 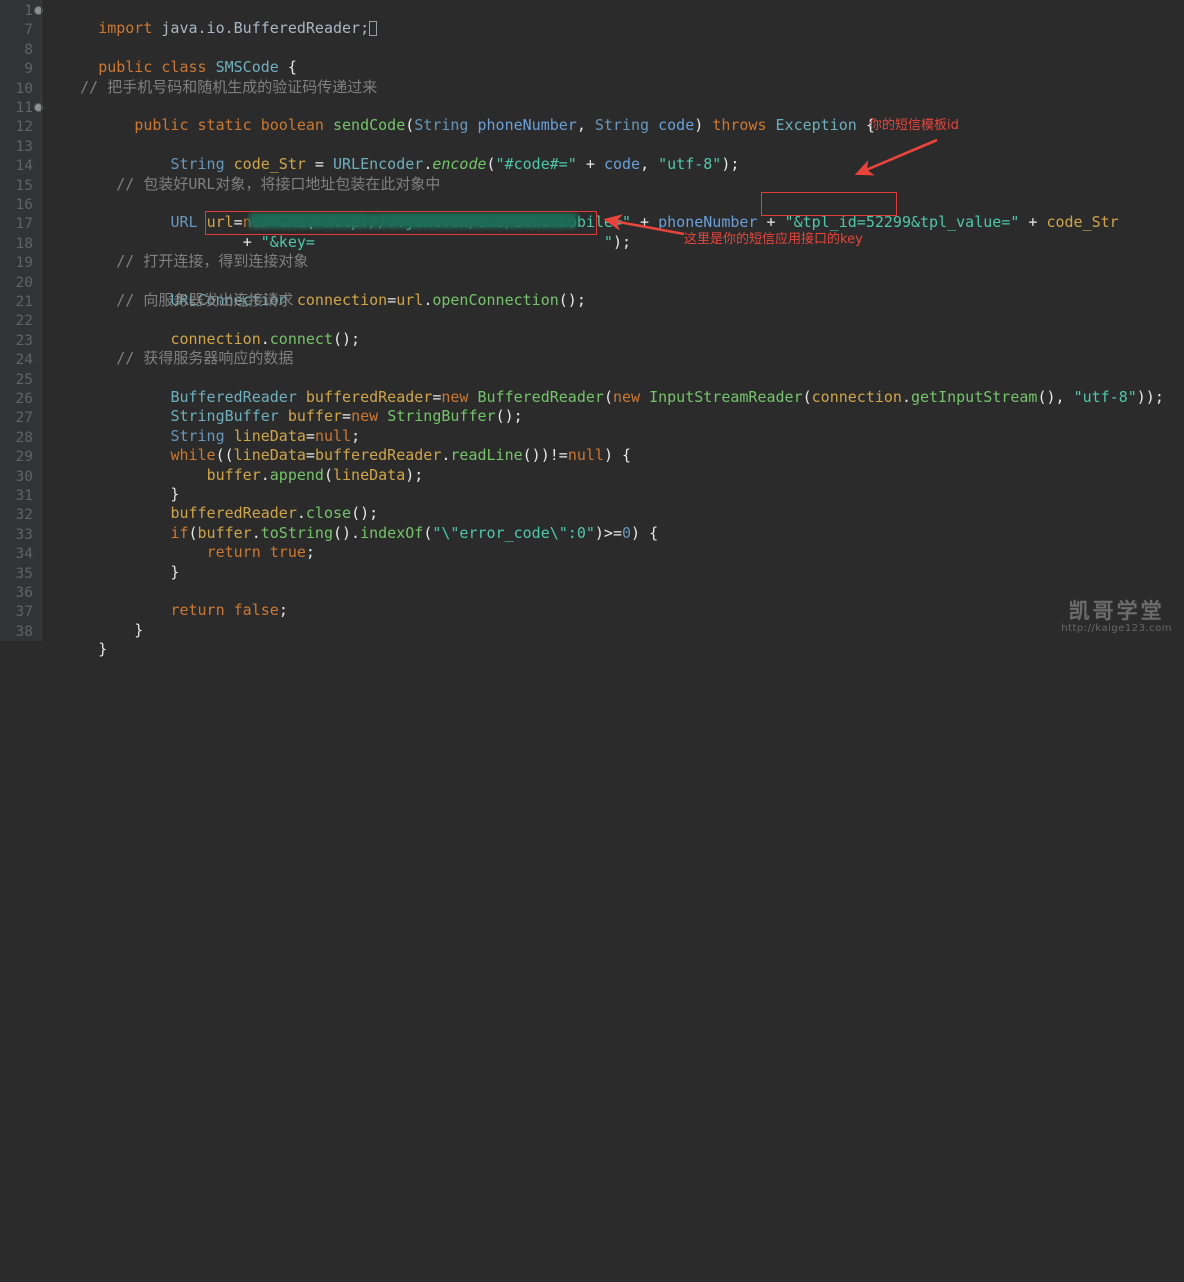 I want to click on code-line-15: // 包装好URL对象，将接口地址包装在此对象中, so click(x=242, y=183).